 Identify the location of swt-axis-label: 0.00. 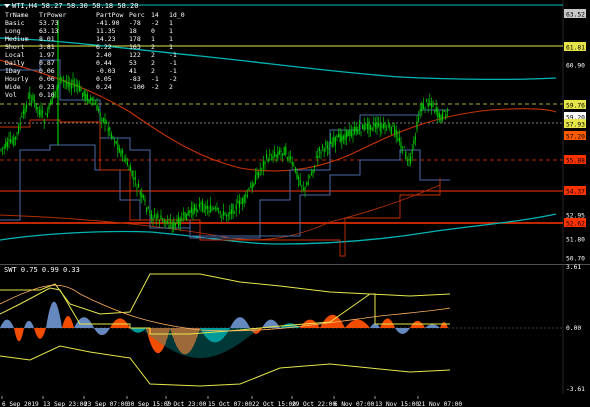
(573, 328).